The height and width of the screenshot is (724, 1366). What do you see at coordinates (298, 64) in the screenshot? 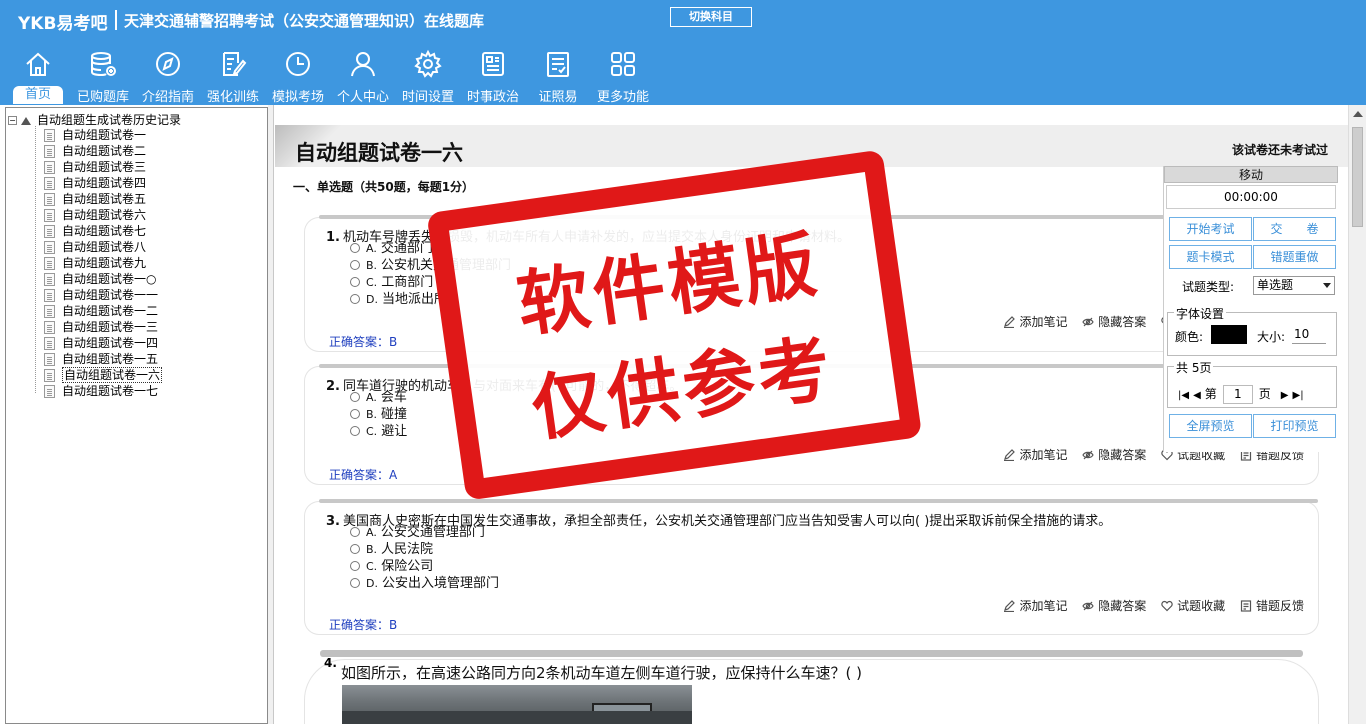
I see `clock-icon` at bounding box center [298, 64].